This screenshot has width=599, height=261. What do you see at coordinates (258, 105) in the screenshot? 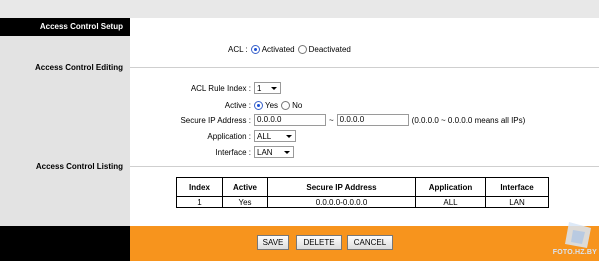
I see `active-yes-radio` at bounding box center [258, 105].